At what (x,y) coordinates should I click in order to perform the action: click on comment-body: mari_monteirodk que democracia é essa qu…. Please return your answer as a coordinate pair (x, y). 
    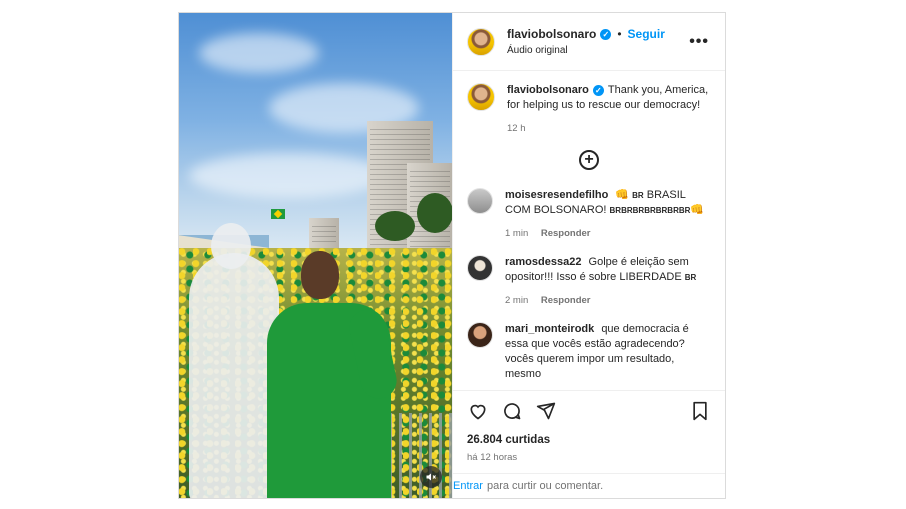
    Looking at the image, I should click on (608, 352).